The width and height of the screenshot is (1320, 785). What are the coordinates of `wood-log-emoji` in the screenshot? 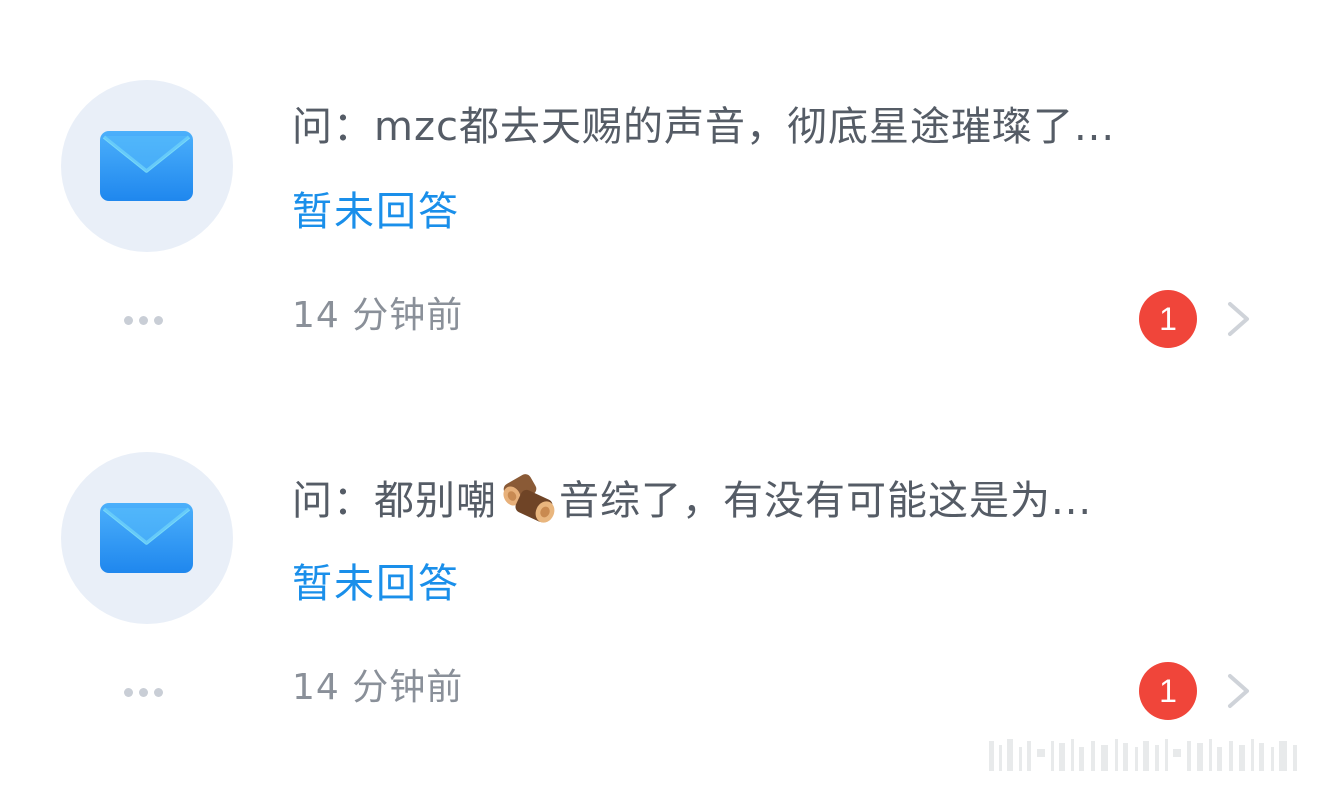 It's located at (529, 498).